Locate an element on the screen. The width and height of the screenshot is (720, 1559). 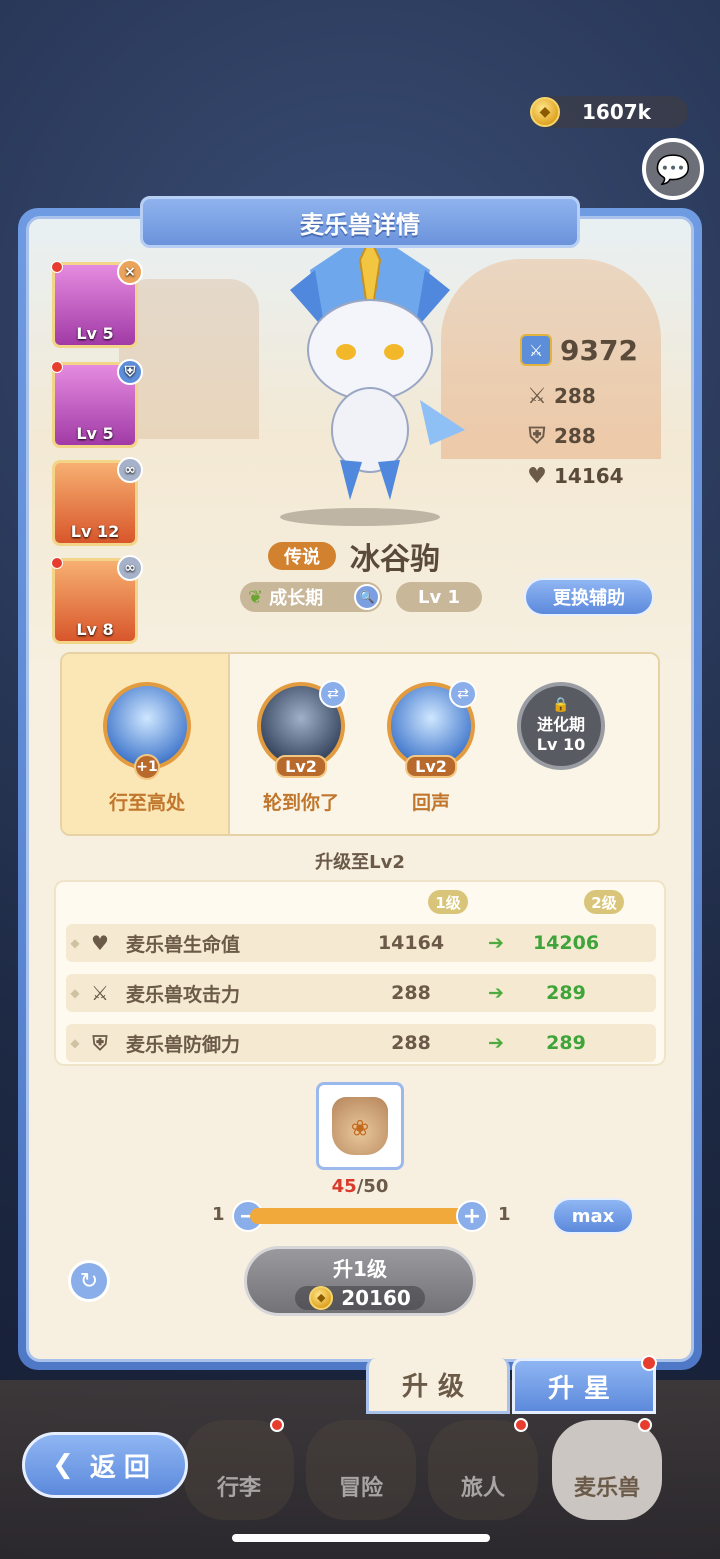
power-stat: ⚔ 9372 is located at coordinates (579, 350).